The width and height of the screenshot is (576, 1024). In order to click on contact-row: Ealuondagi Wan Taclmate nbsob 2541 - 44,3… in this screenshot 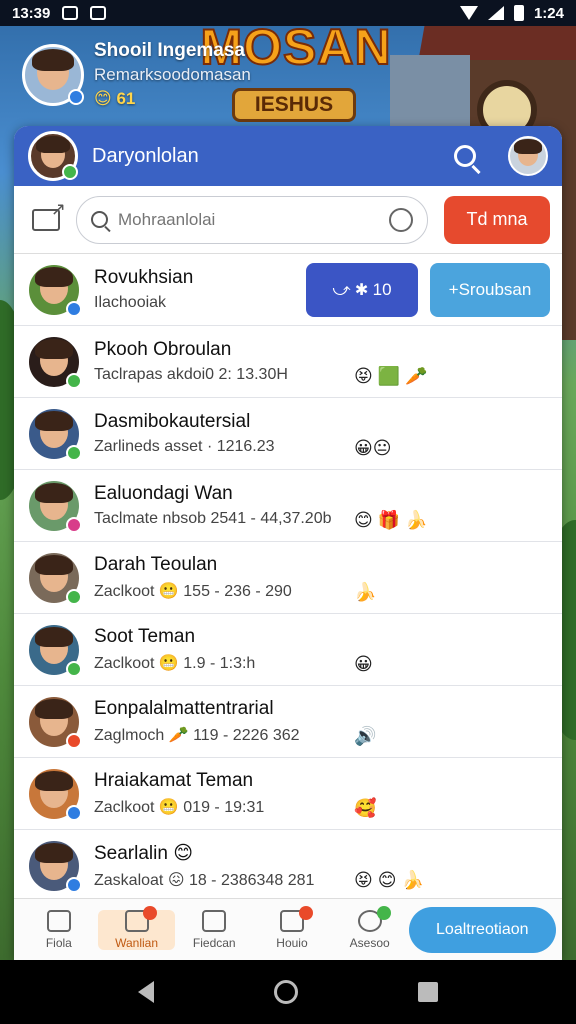, I will do `click(288, 506)`.